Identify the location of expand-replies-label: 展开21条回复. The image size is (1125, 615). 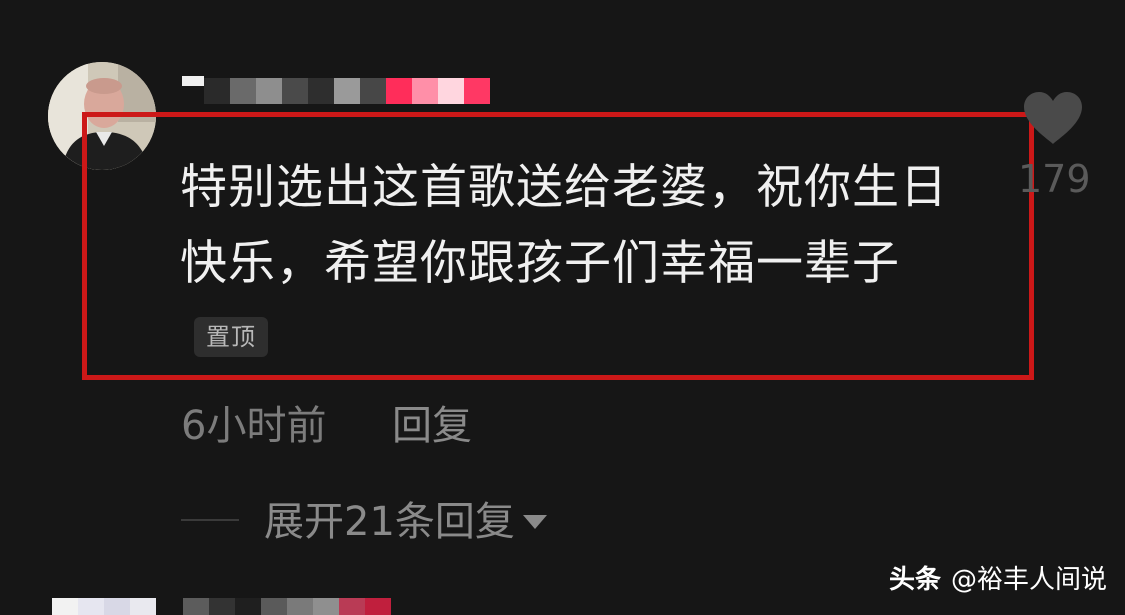
(389, 522).